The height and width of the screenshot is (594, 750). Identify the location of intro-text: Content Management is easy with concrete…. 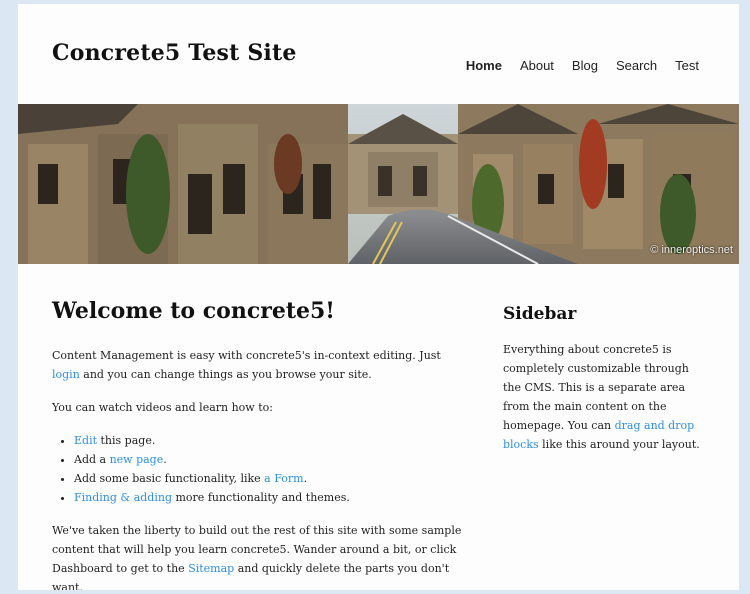
(246, 355).